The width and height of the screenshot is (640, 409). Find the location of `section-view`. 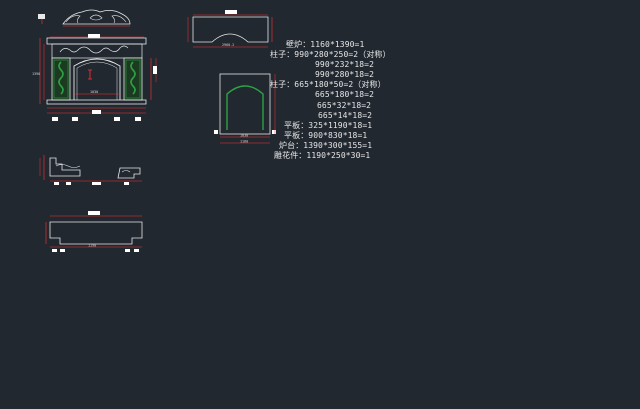

section-view is located at coordinates (90, 170).